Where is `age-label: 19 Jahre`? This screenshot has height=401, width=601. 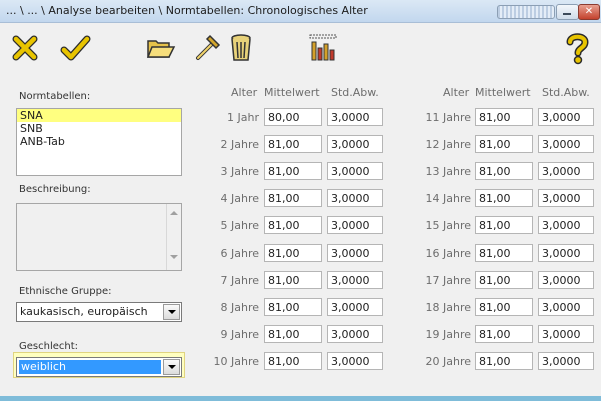
age-label: 19 Jahre is located at coordinates (448, 334).